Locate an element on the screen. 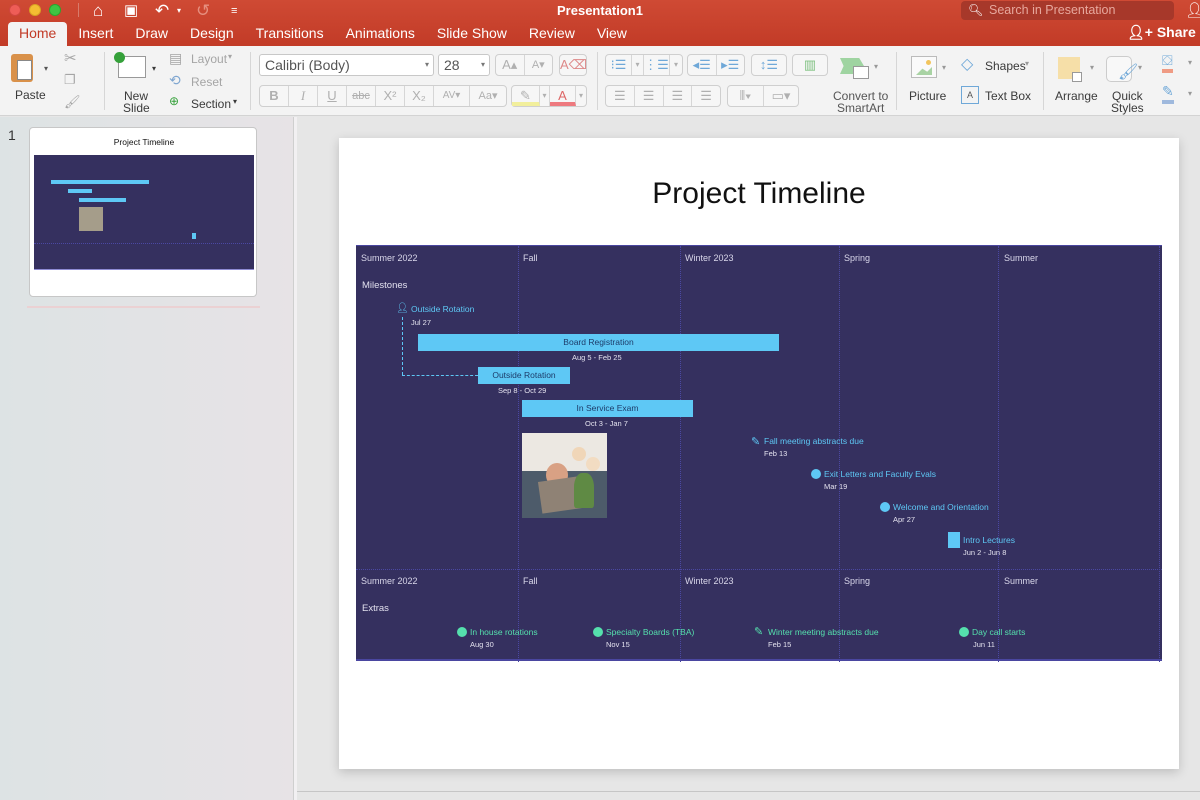  cut-icon: ✂ is located at coordinates (70, 58).